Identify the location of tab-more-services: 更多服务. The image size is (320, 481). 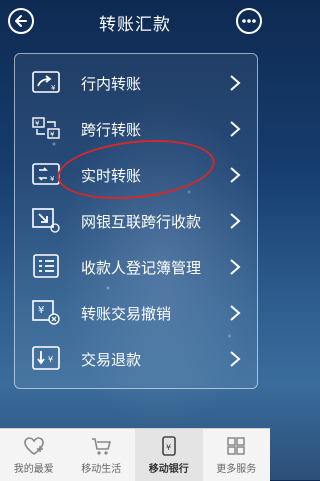
(237, 455).